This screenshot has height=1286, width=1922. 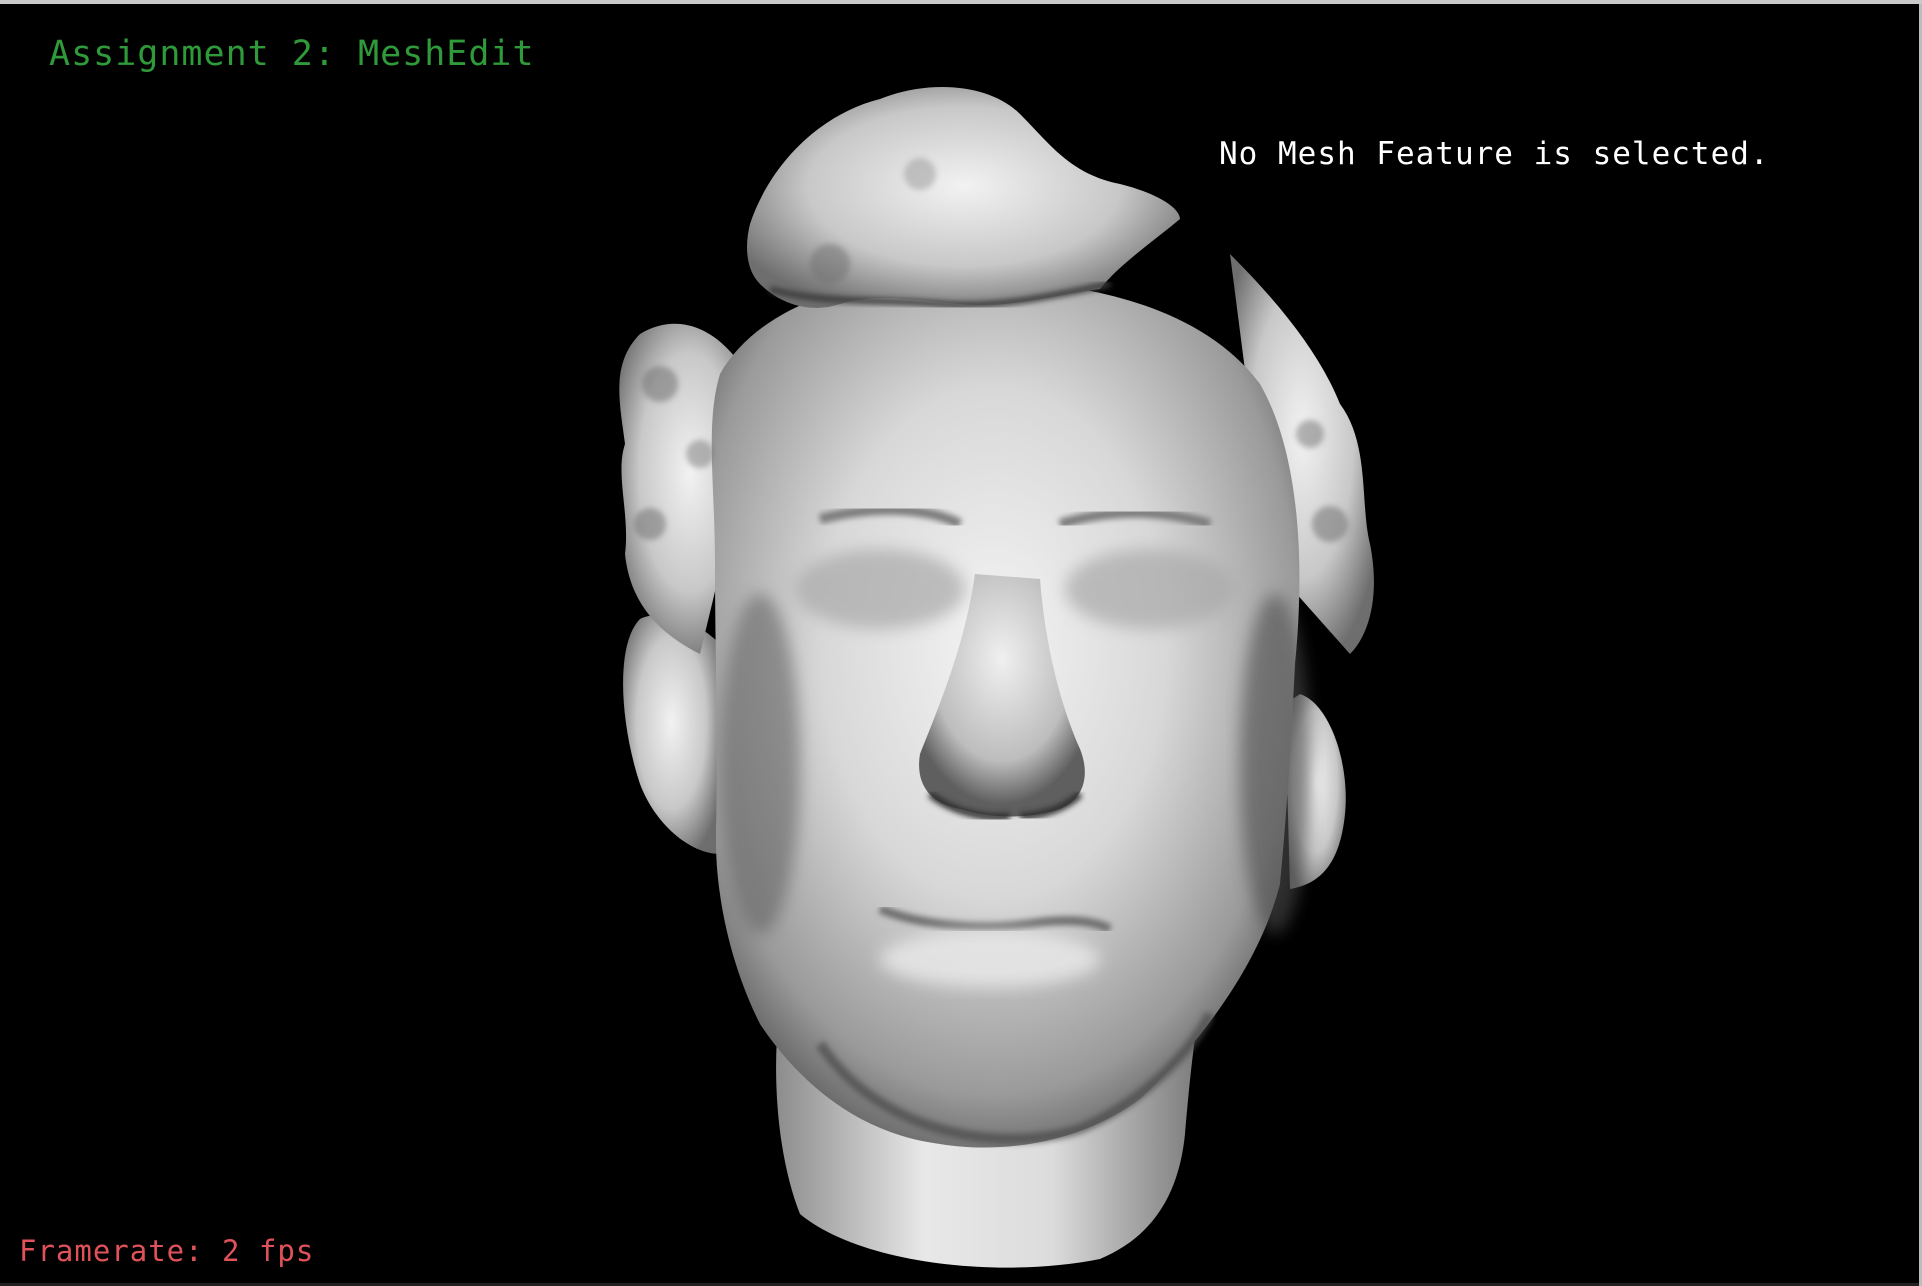 I want to click on app-title: Assignment 2: MeshEdit, so click(x=292, y=54).